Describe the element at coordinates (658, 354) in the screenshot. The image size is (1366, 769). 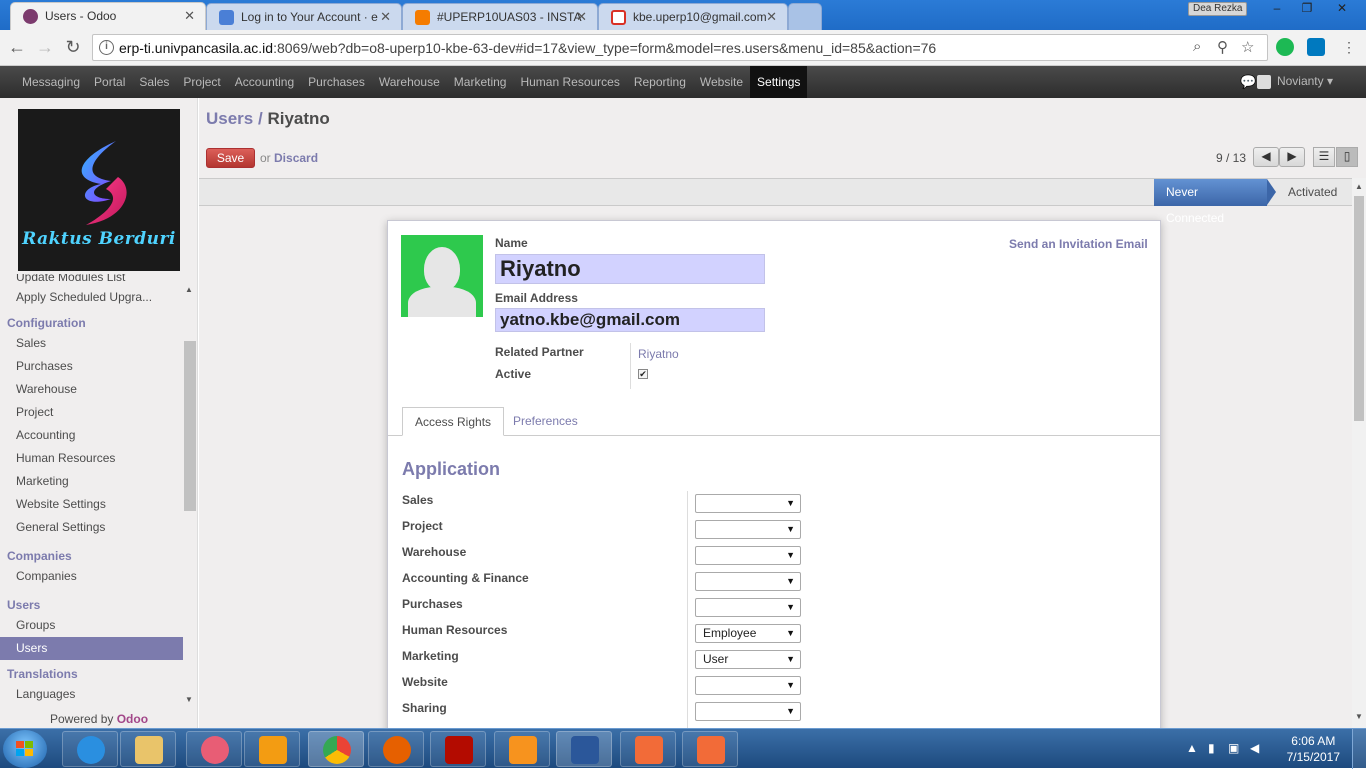
I see `related-partner-value: Riyatno` at that location.